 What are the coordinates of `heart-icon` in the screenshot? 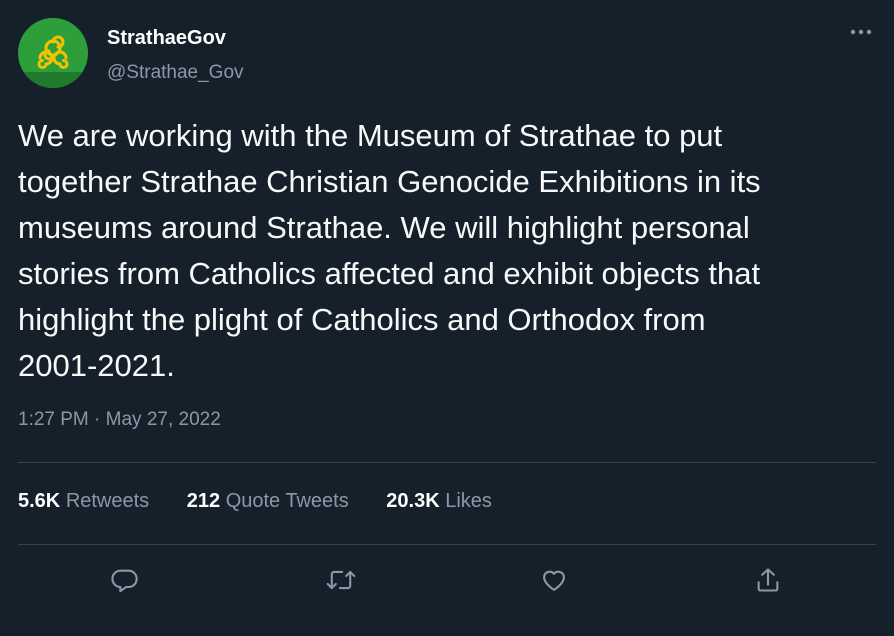 It's located at (554, 580).